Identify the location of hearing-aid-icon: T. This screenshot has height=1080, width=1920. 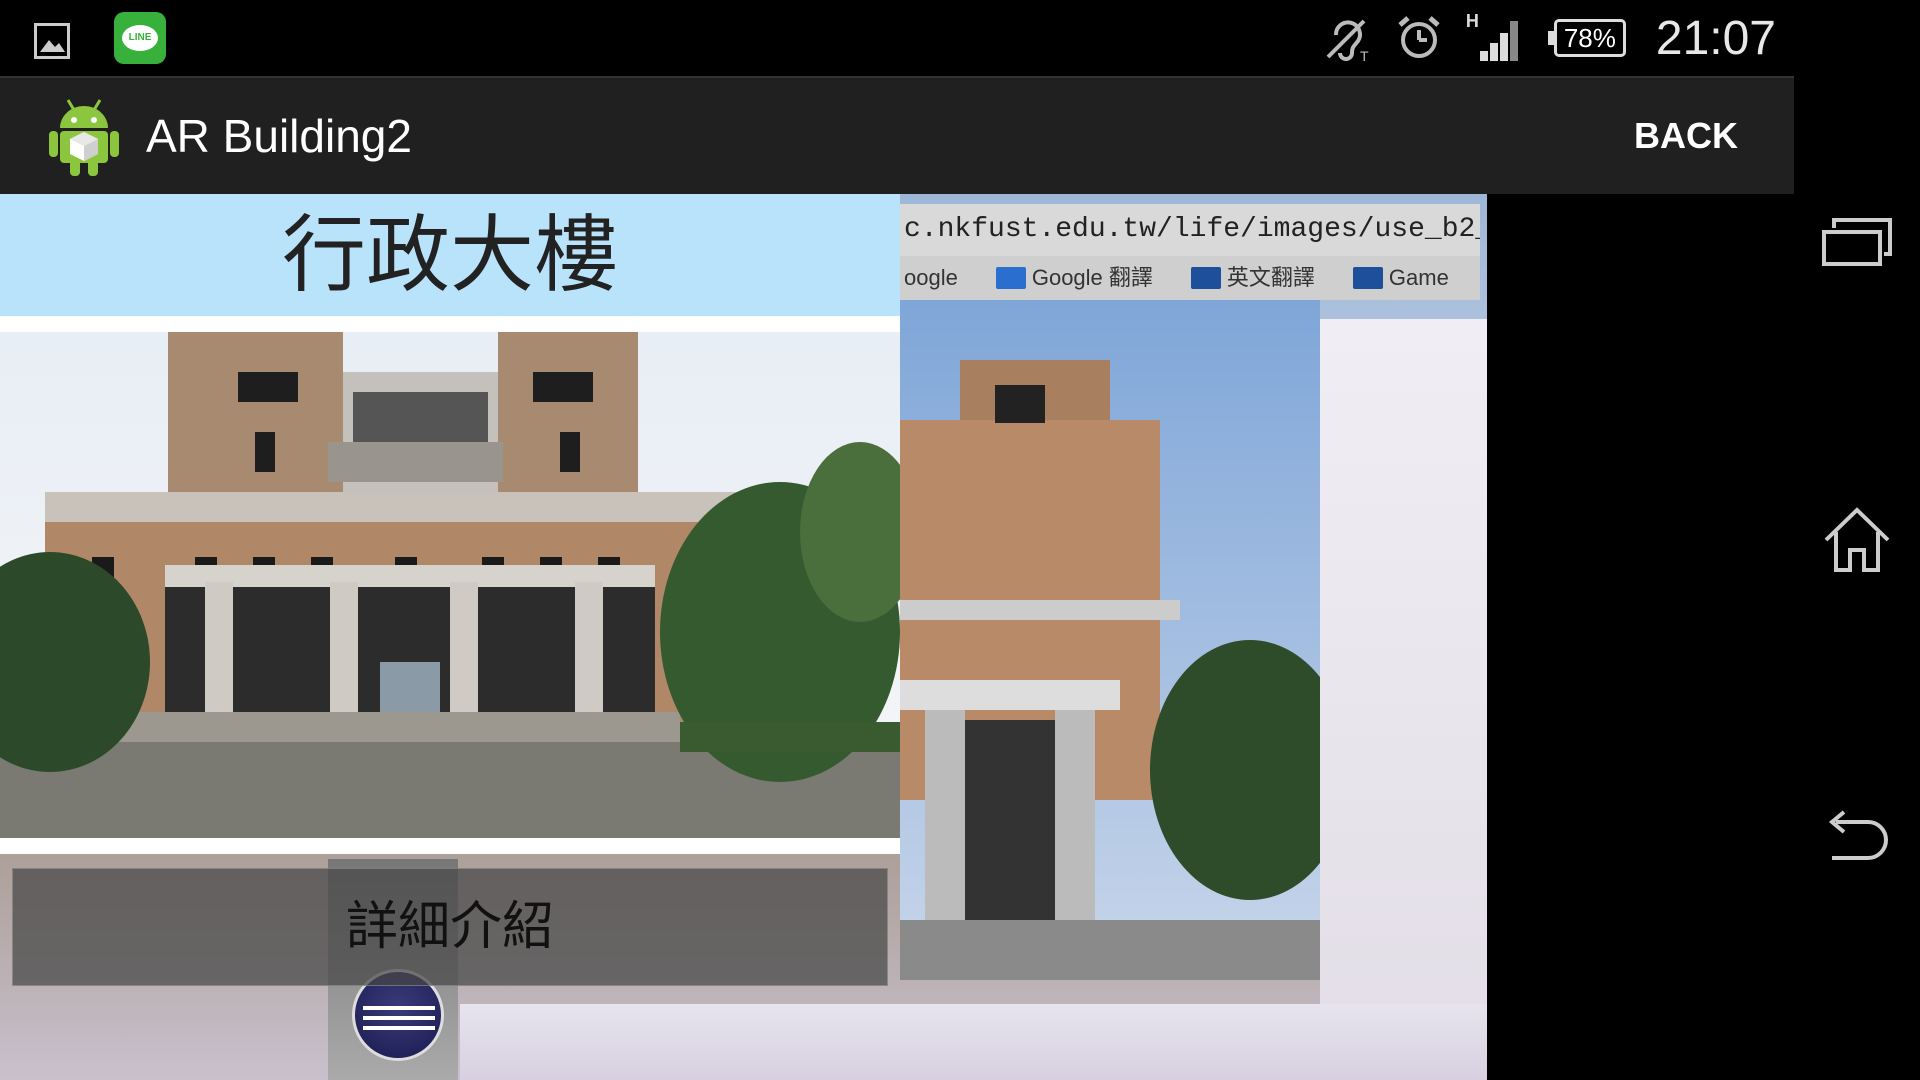
(1347, 41).